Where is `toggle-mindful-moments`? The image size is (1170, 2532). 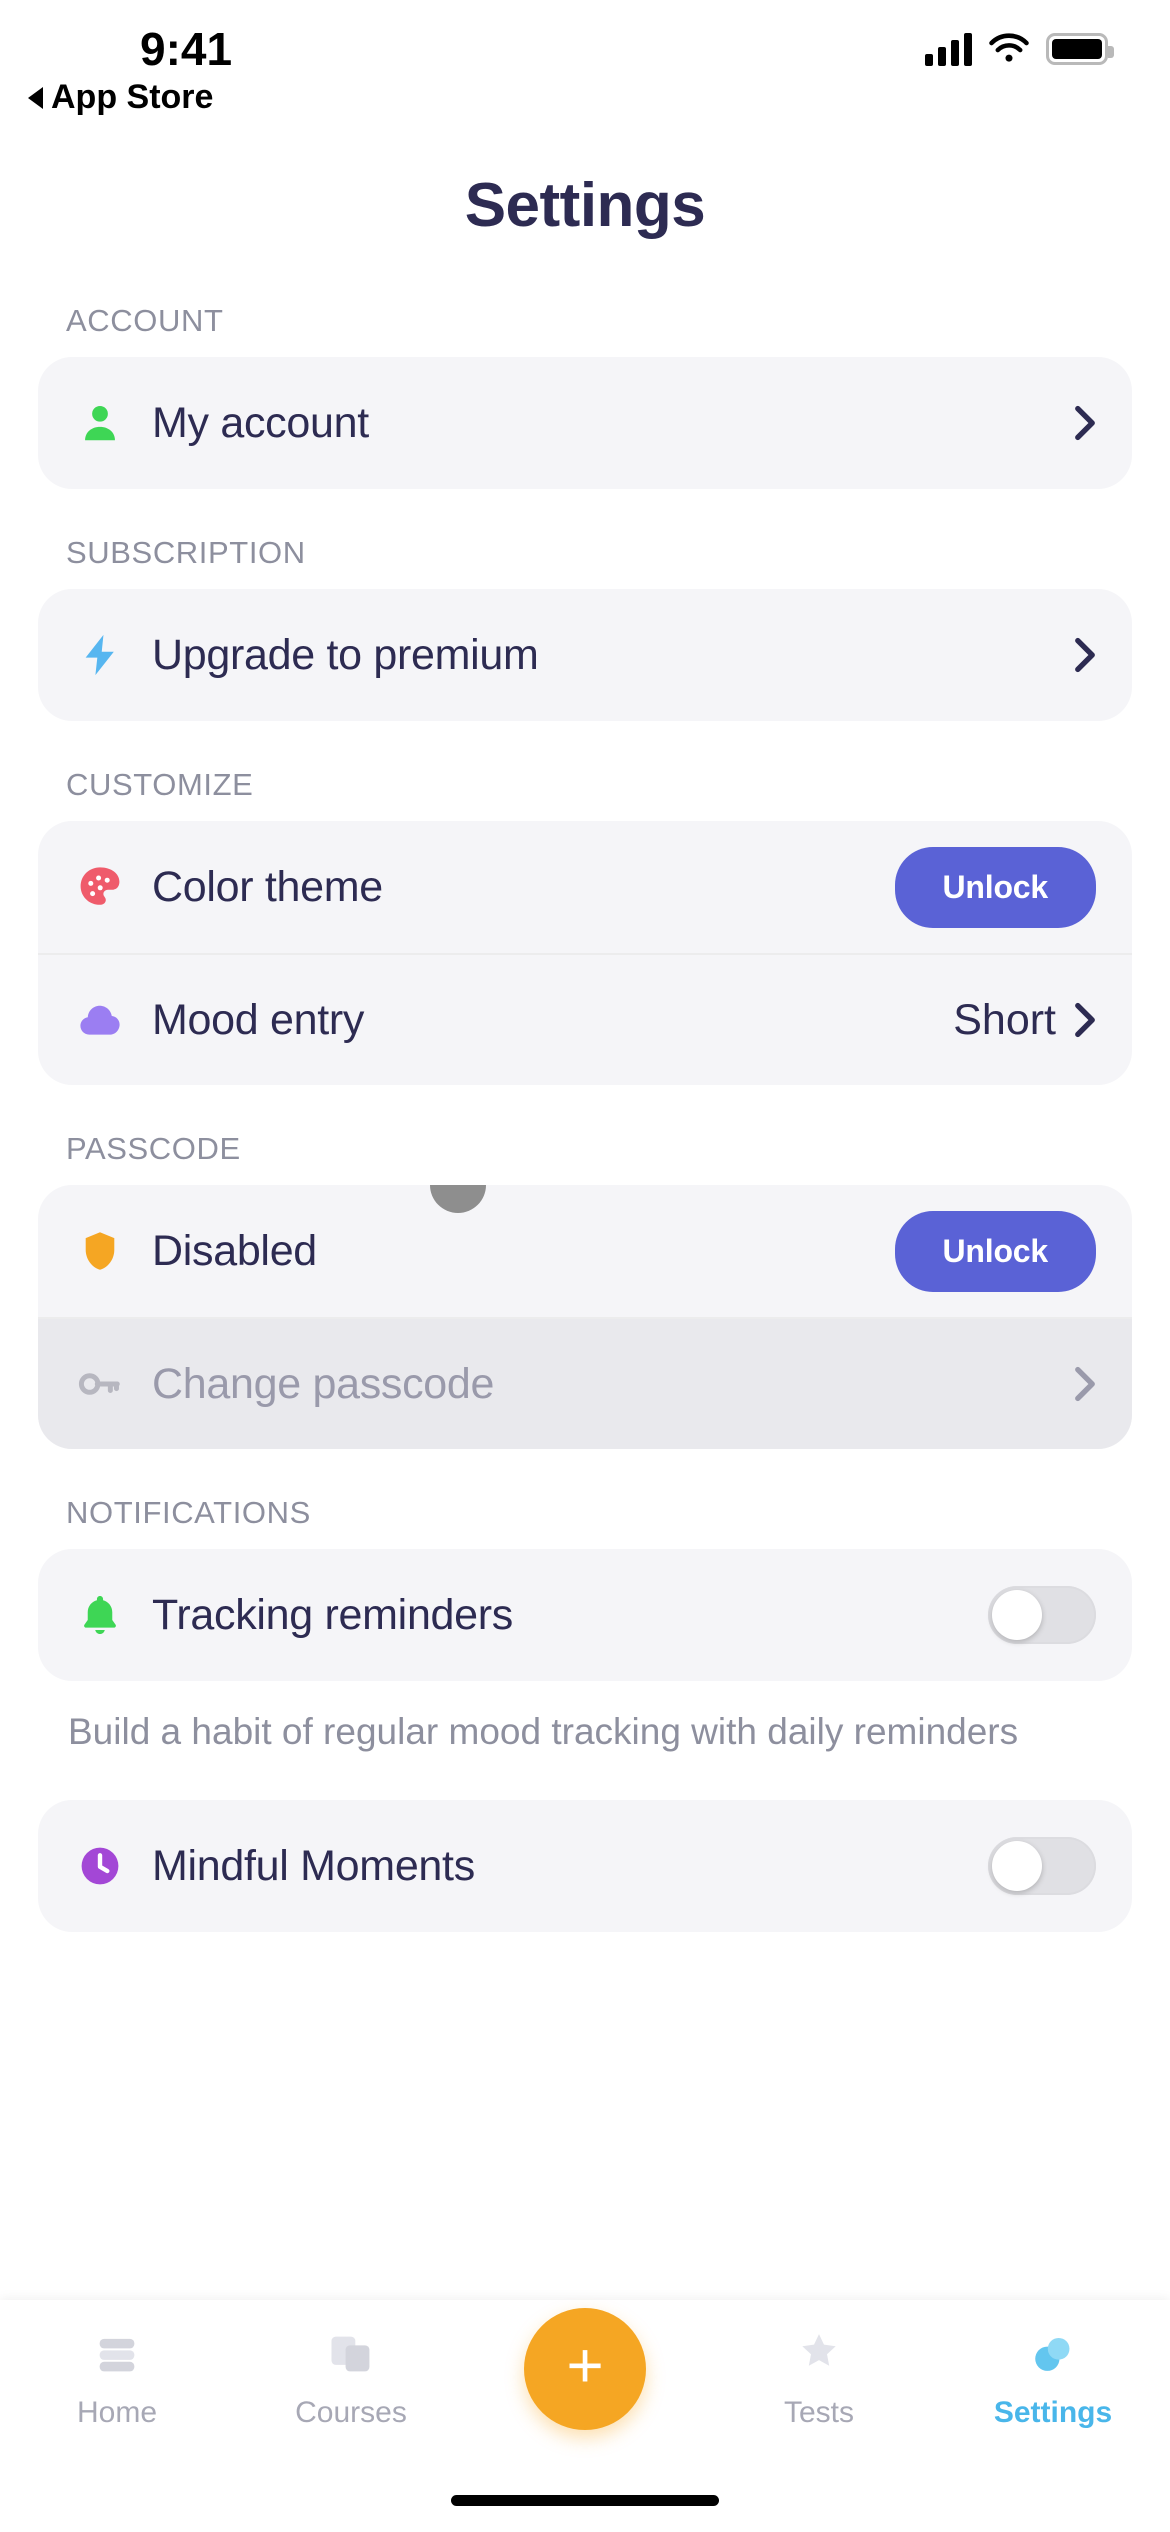
toggle-mindful-moments is located at coordinates (1042, 1866).